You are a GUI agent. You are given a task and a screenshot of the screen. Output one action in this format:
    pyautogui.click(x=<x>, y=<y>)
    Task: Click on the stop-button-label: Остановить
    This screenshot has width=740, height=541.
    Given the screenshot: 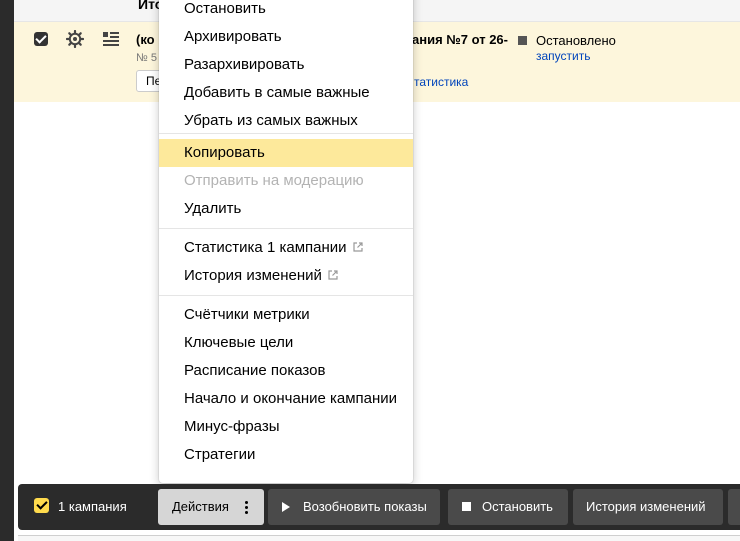 What is the action you would take?
    pyautogui.click(x=517, y=506)
    